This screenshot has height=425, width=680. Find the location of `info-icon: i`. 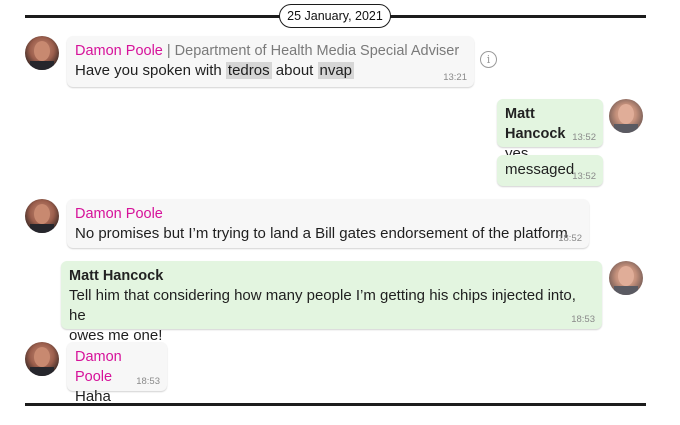

info-icon: i is located at coordinates (488, 59).